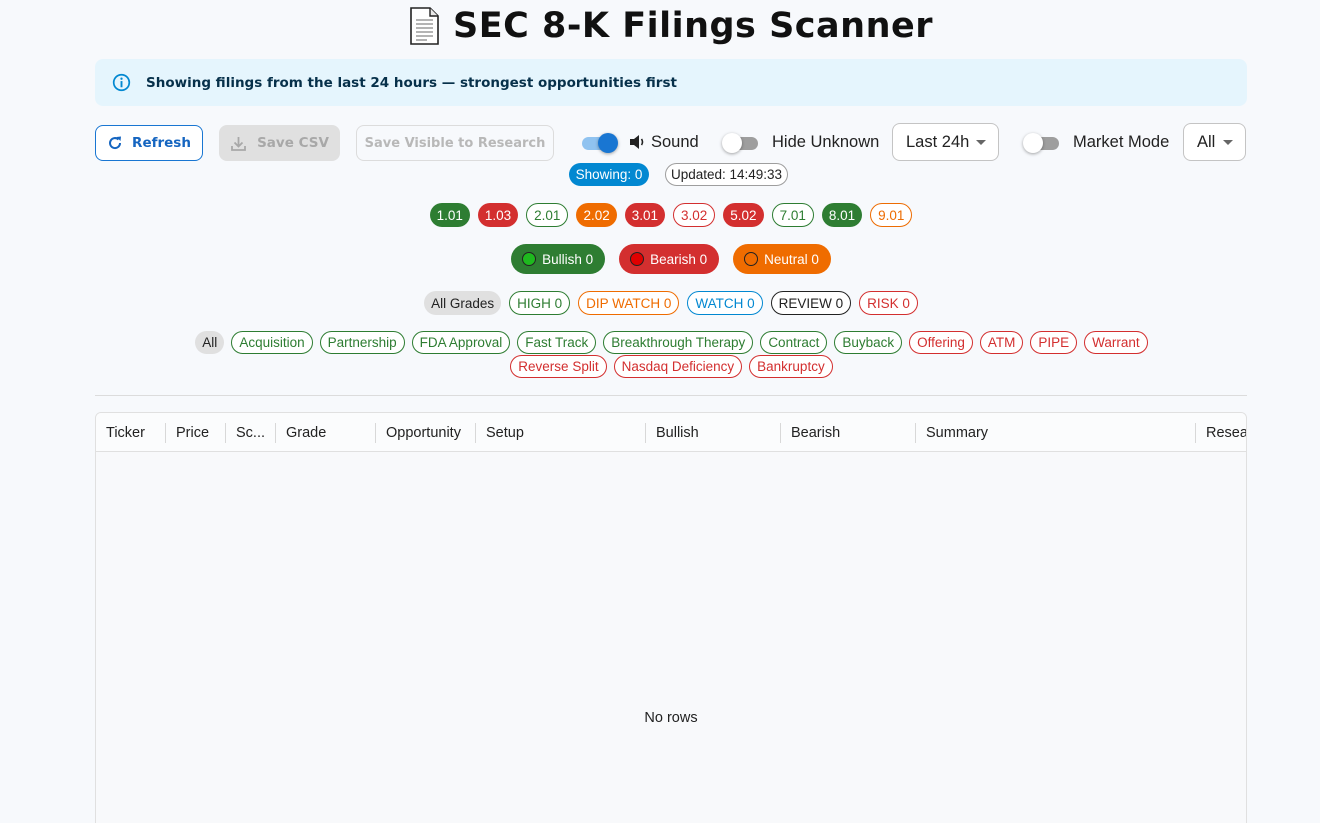  I want to click on time-range-value: Last 24h, so click(938, 141).